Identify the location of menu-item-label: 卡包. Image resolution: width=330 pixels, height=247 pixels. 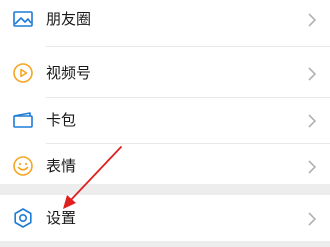
(61, 120).